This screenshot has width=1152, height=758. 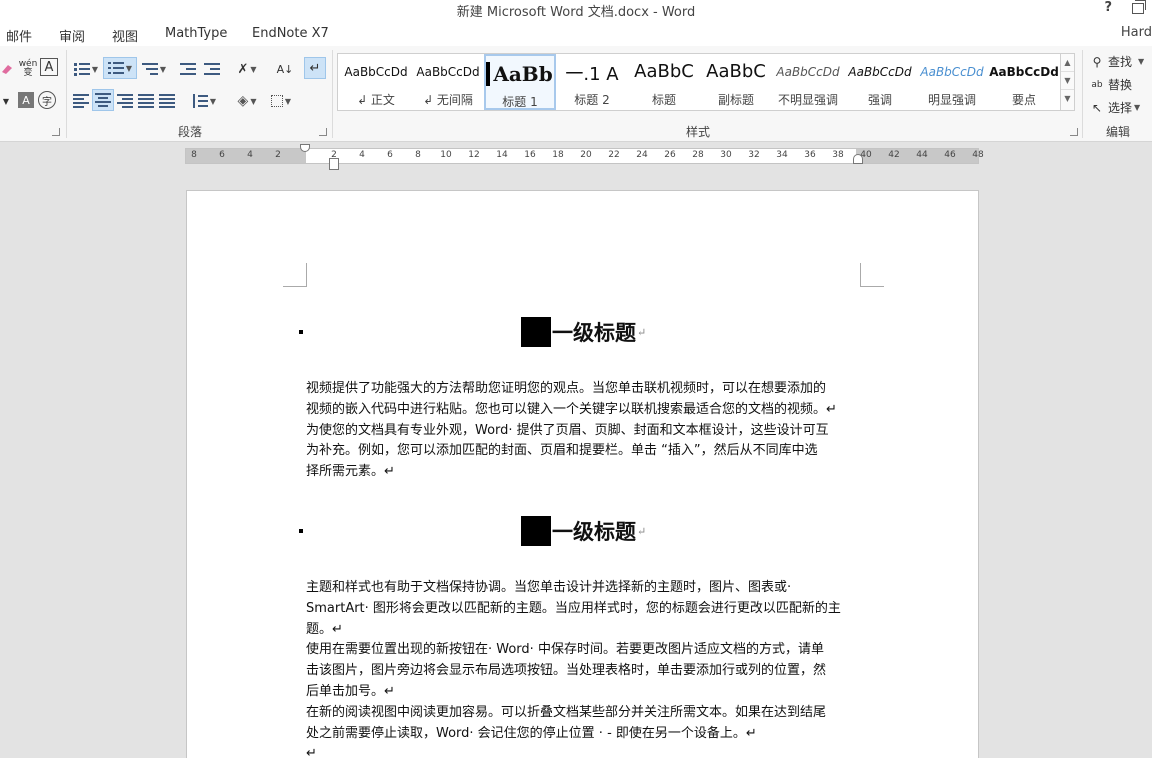 I want to click on increase-indent-icon, so click(x=212, y=69).